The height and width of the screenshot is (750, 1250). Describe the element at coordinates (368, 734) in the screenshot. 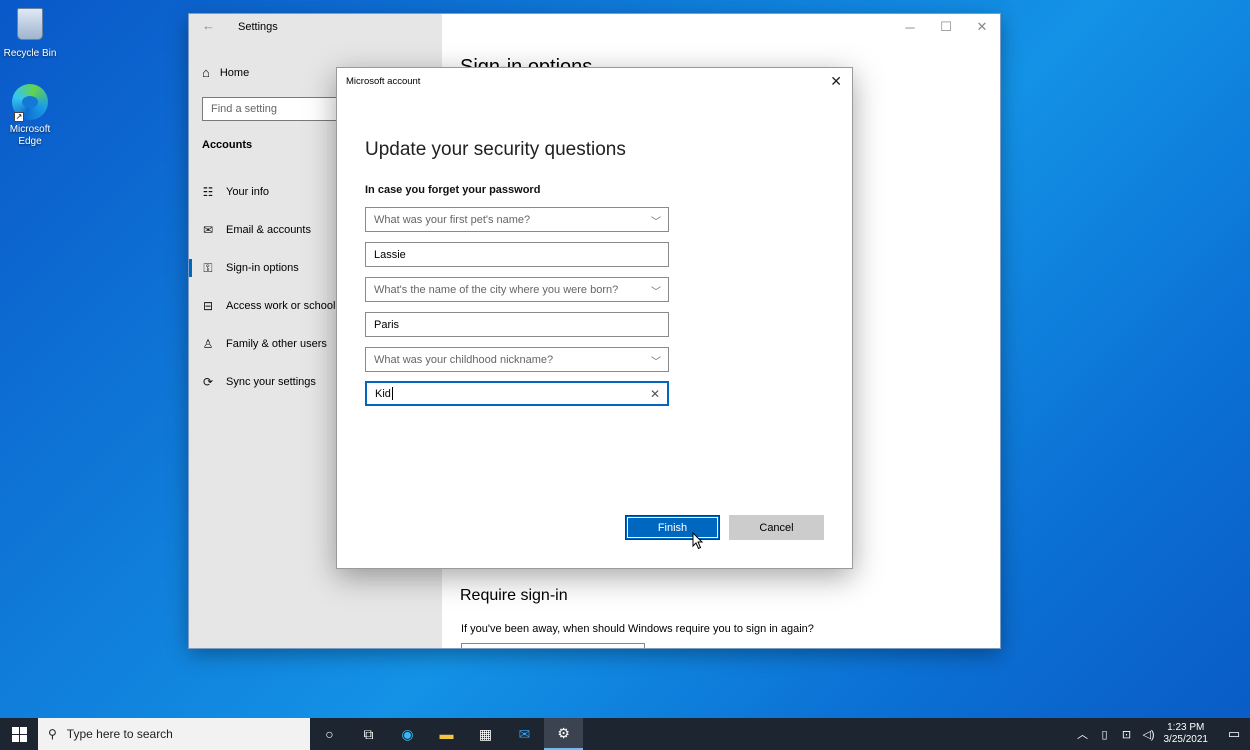

I see `task-view-icon: ⧉` at that location.